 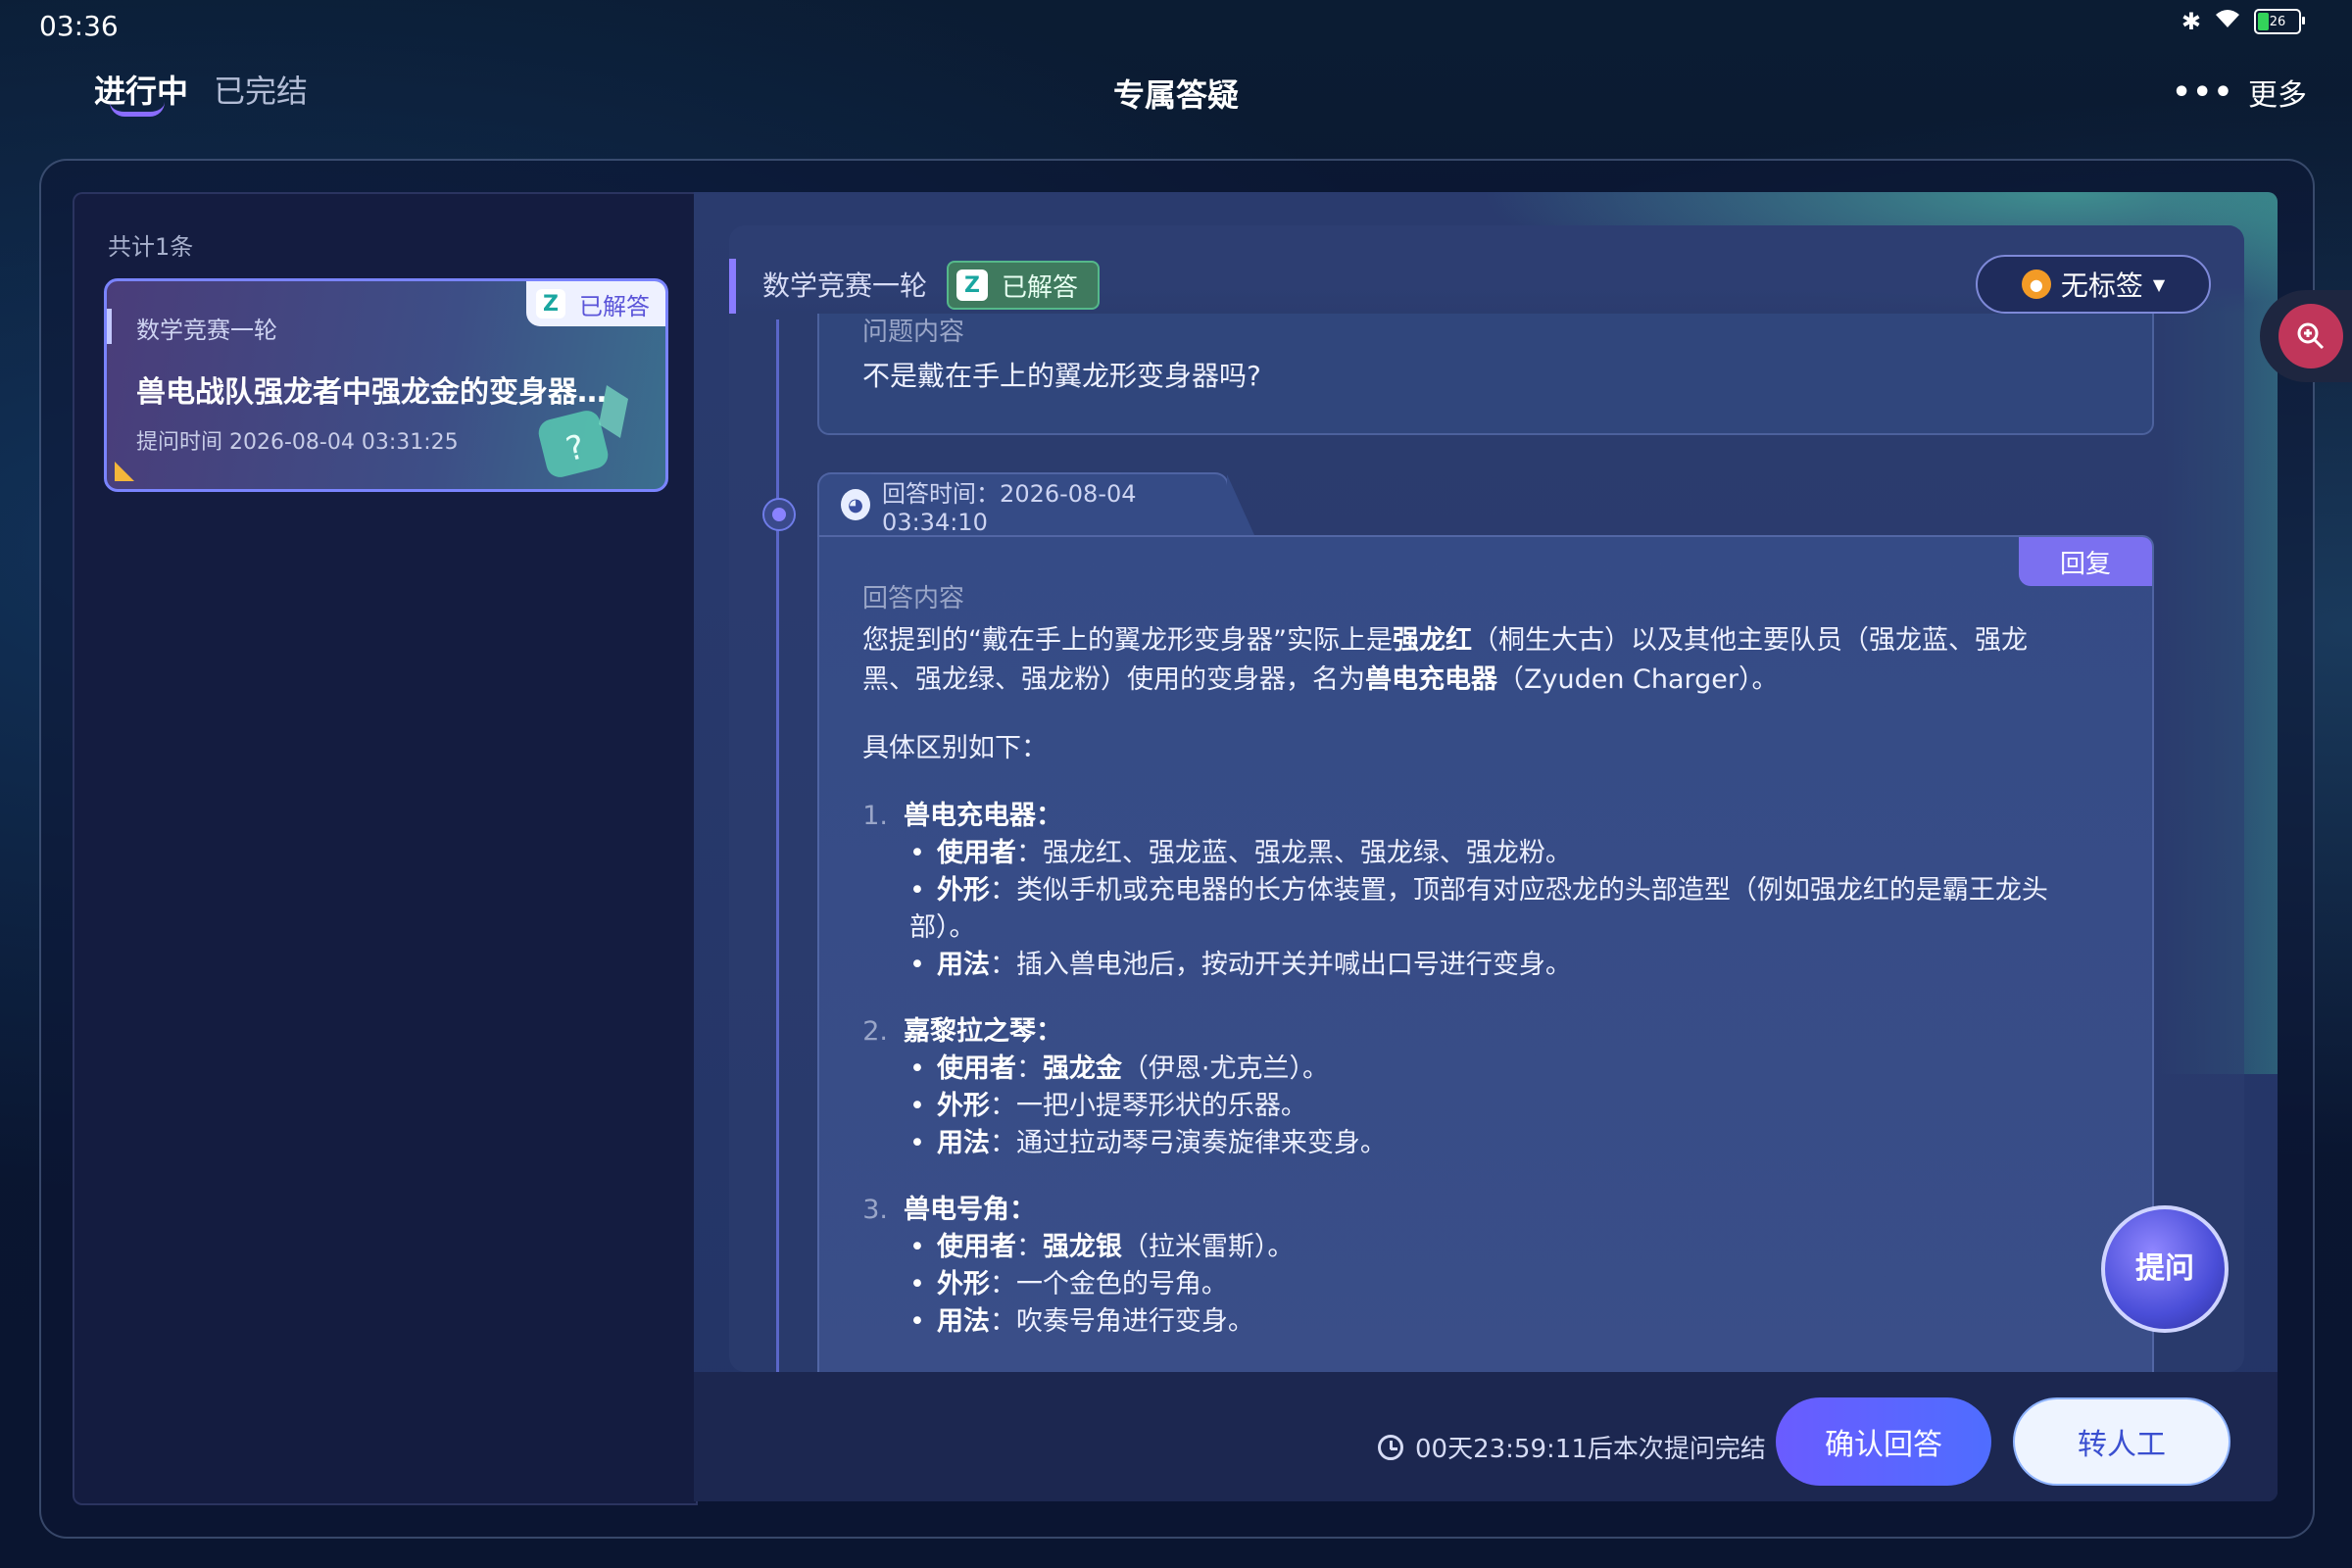 What do you see at coordinates (2121, 1441) in the screenshot?
I see `transfer-human-button: 转人工` at bounding box center [2121, 1441].